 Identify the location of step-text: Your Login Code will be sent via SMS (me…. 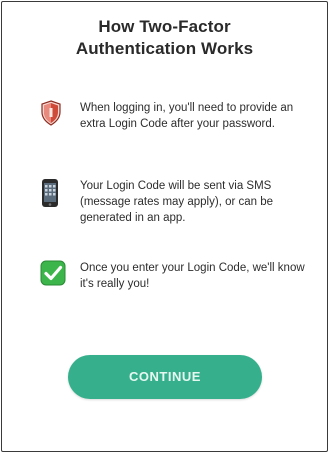
(177, 202).